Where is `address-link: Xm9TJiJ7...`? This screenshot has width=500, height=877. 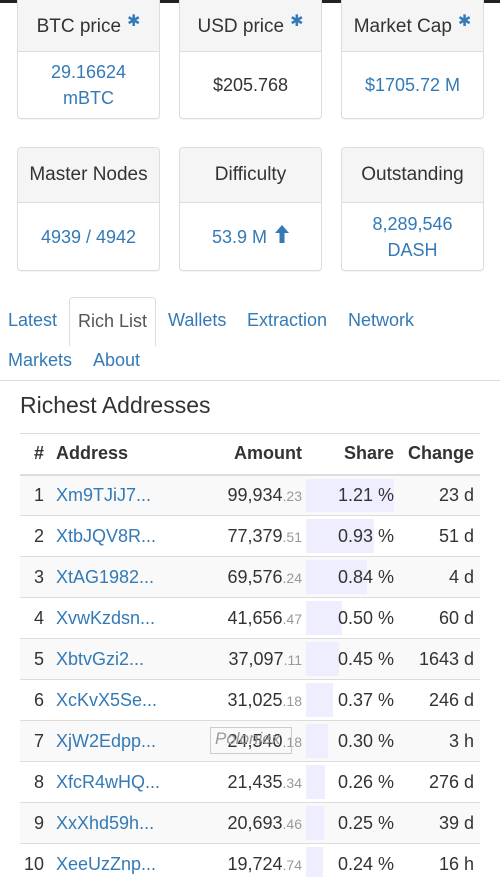
address-link: Xm9TJiJ7... is located at coordinates (103, 495).